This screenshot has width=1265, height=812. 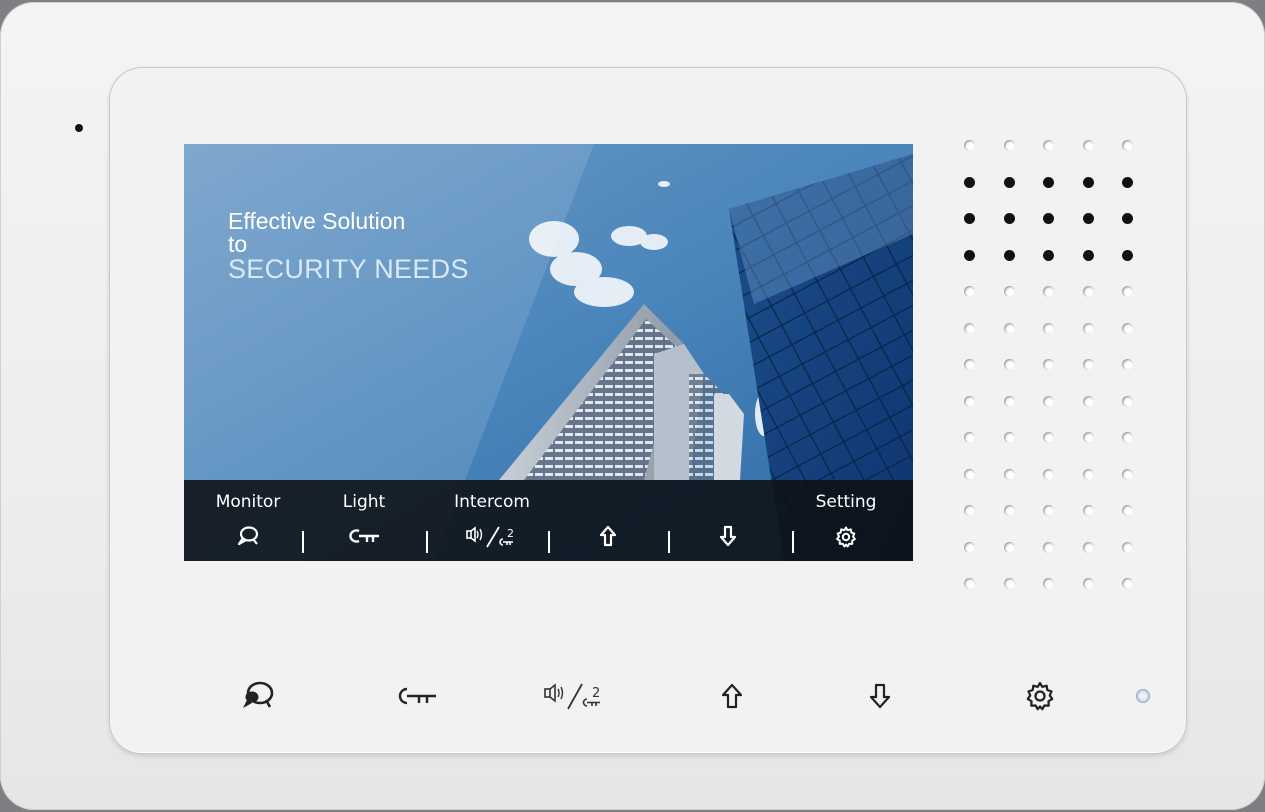 What do you see at coordinates (846, 520) in the screenshot?
I see `softkey-setting: Setting` at bounding box center [846, 520].